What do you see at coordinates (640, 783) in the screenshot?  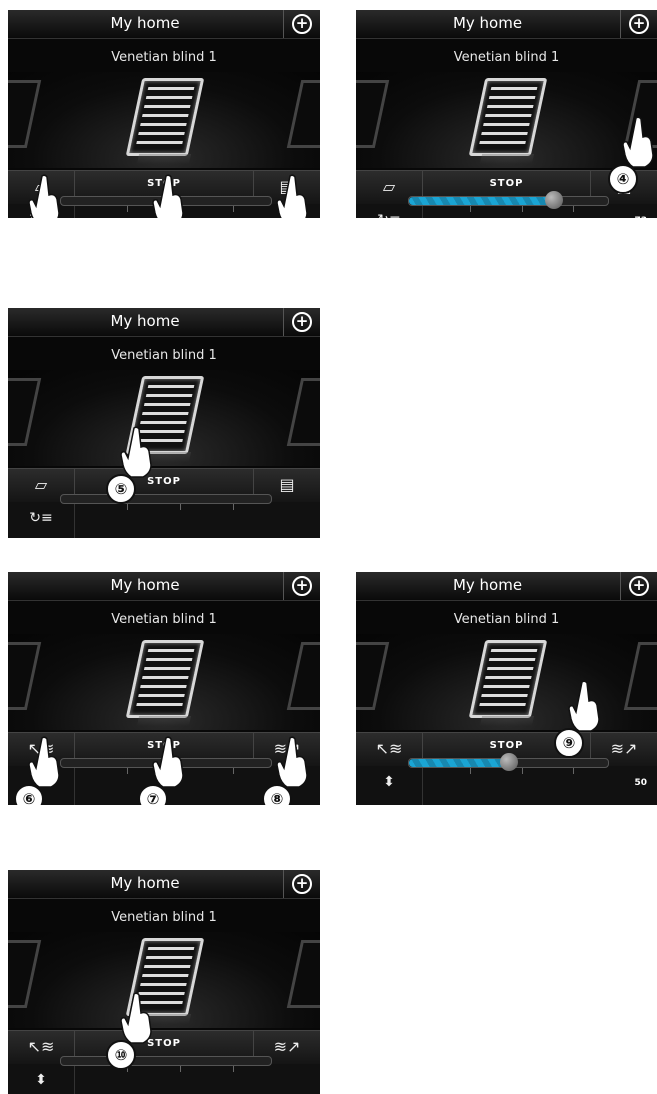 I see `slider-value: 50` at bounding box center [640, 783].